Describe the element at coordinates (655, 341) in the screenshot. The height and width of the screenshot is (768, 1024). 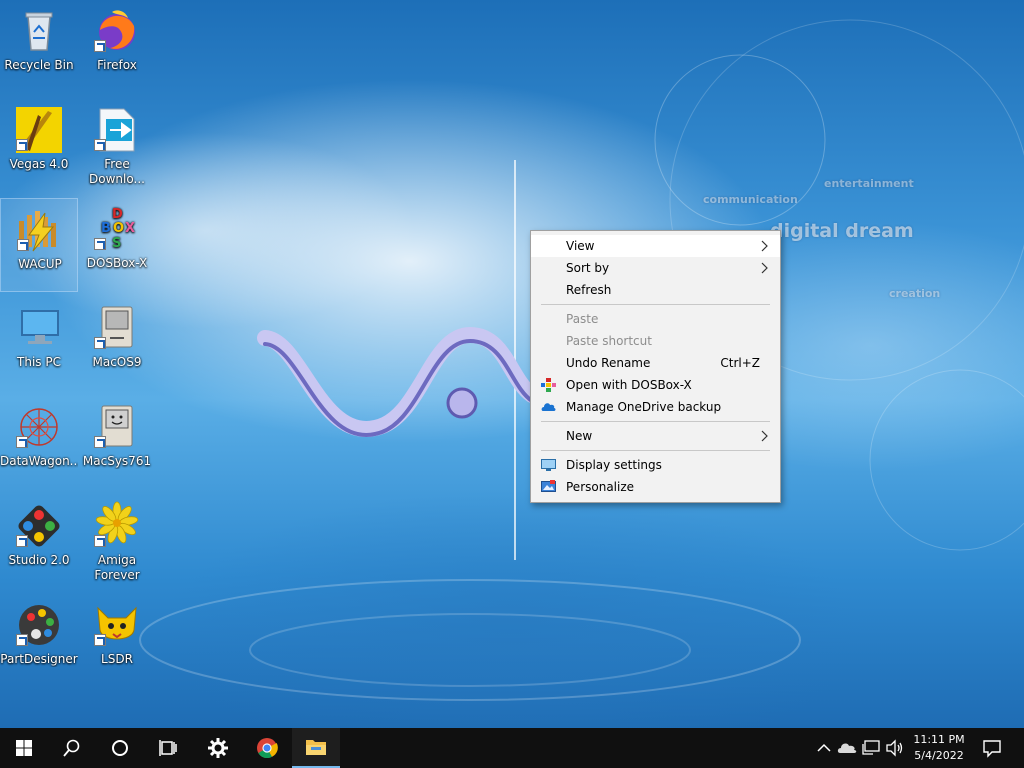
I see `menu-item-paste-shortcut: Paste shortcut` at that location.